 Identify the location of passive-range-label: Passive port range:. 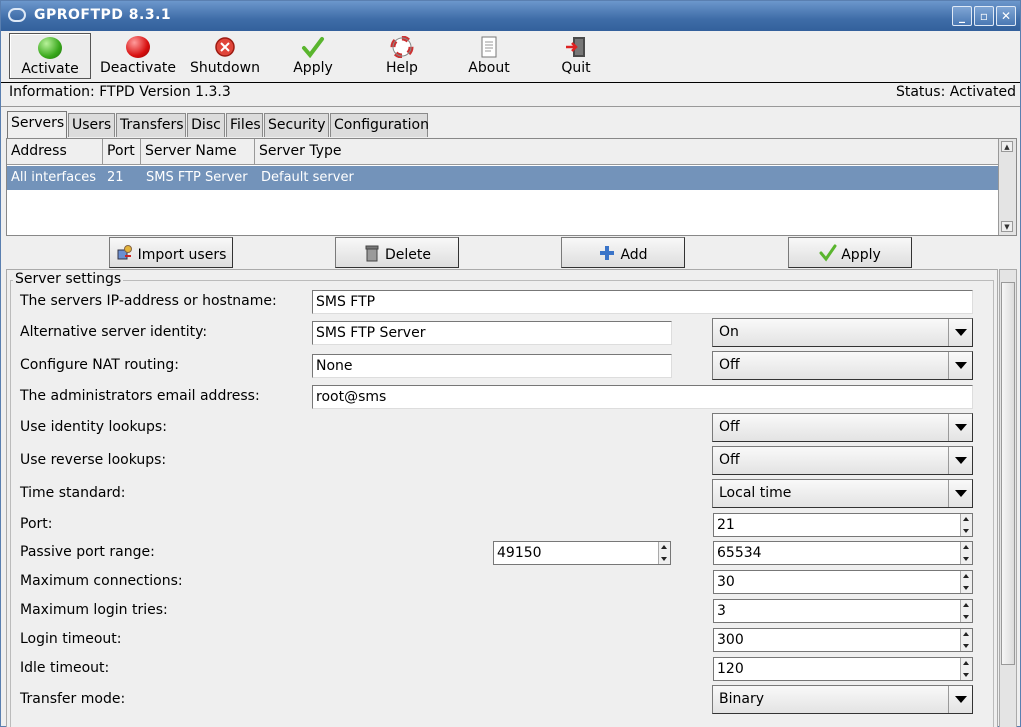
(87, 552).